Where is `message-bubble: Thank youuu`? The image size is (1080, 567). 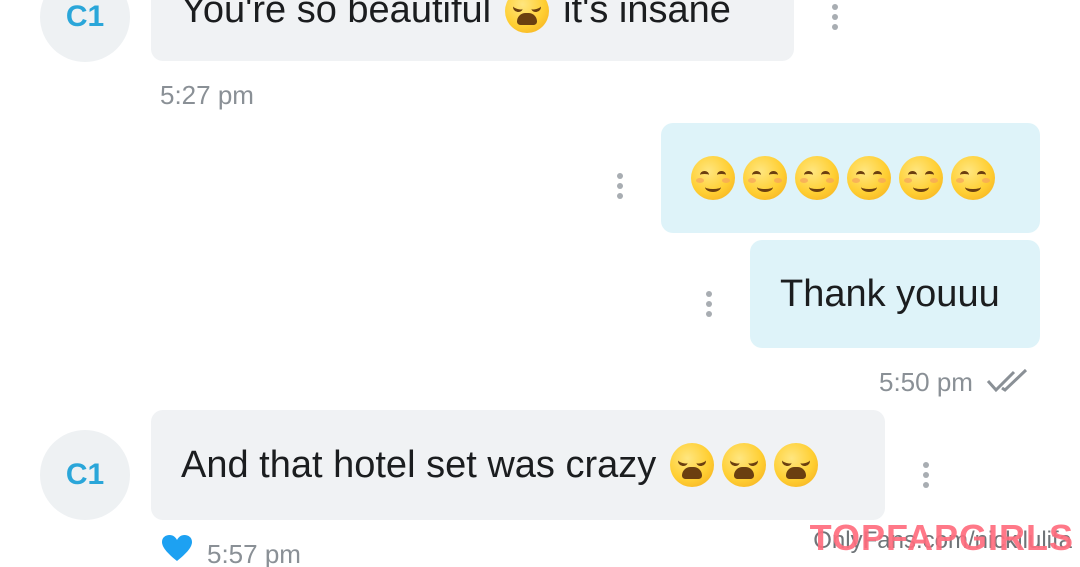 message-bubble: Thank youuu is located at coordinates (895, 294).